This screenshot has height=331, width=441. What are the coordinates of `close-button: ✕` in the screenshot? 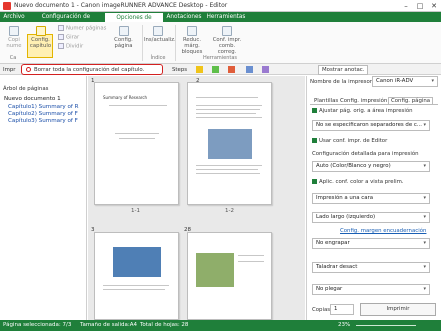 It's located at (434, 6).